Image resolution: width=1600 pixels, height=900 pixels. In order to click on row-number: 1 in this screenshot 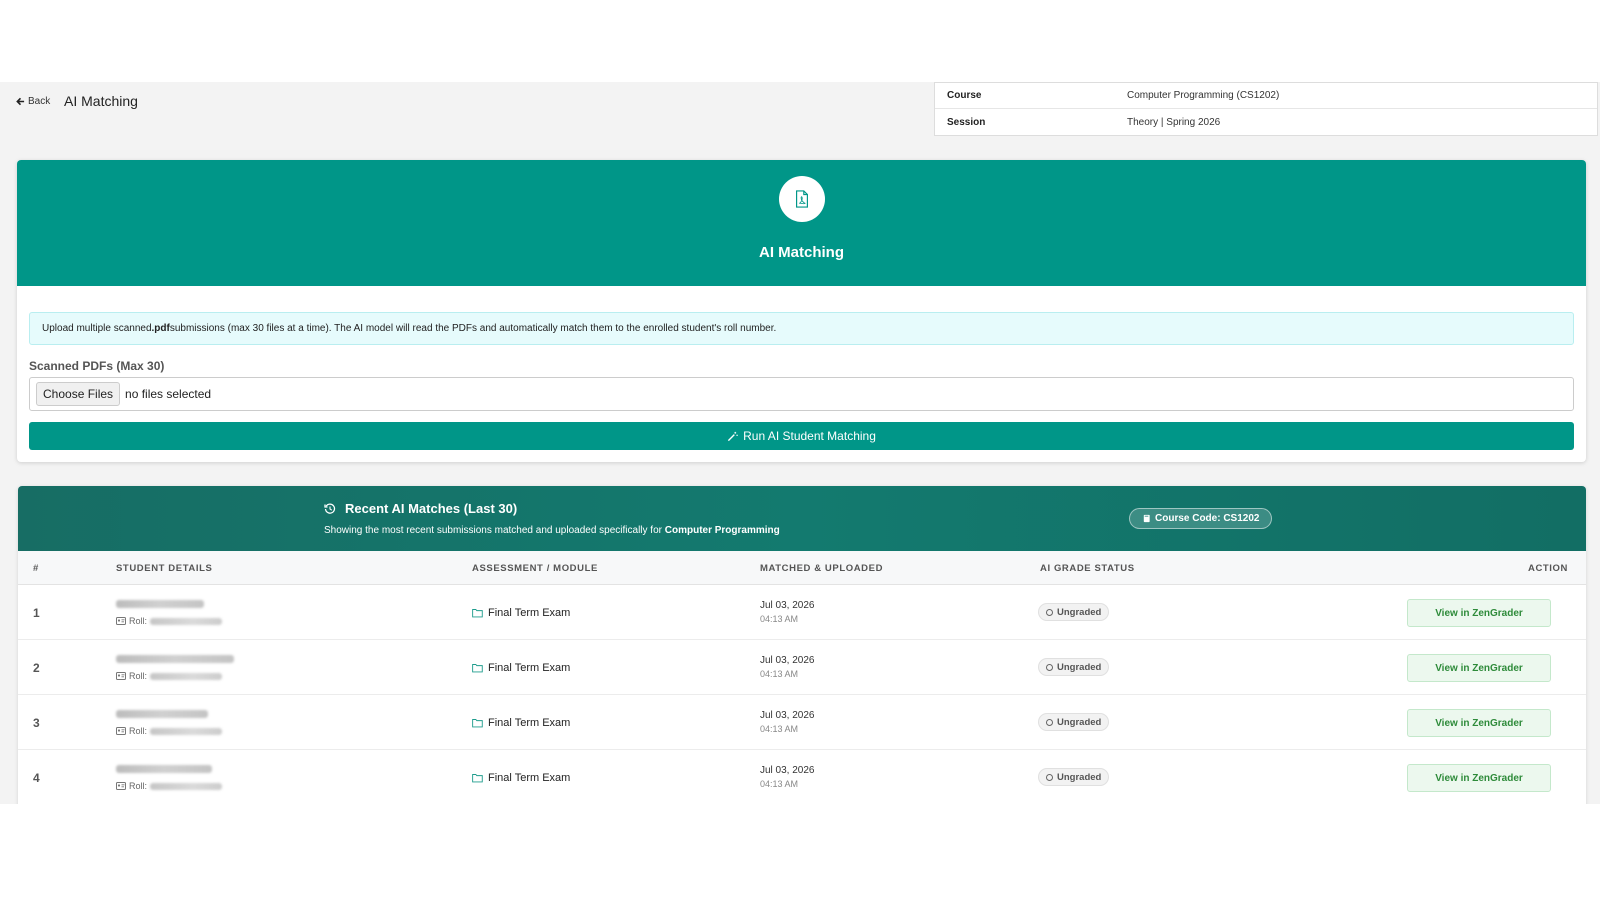, I will do `click(36, 613)`.